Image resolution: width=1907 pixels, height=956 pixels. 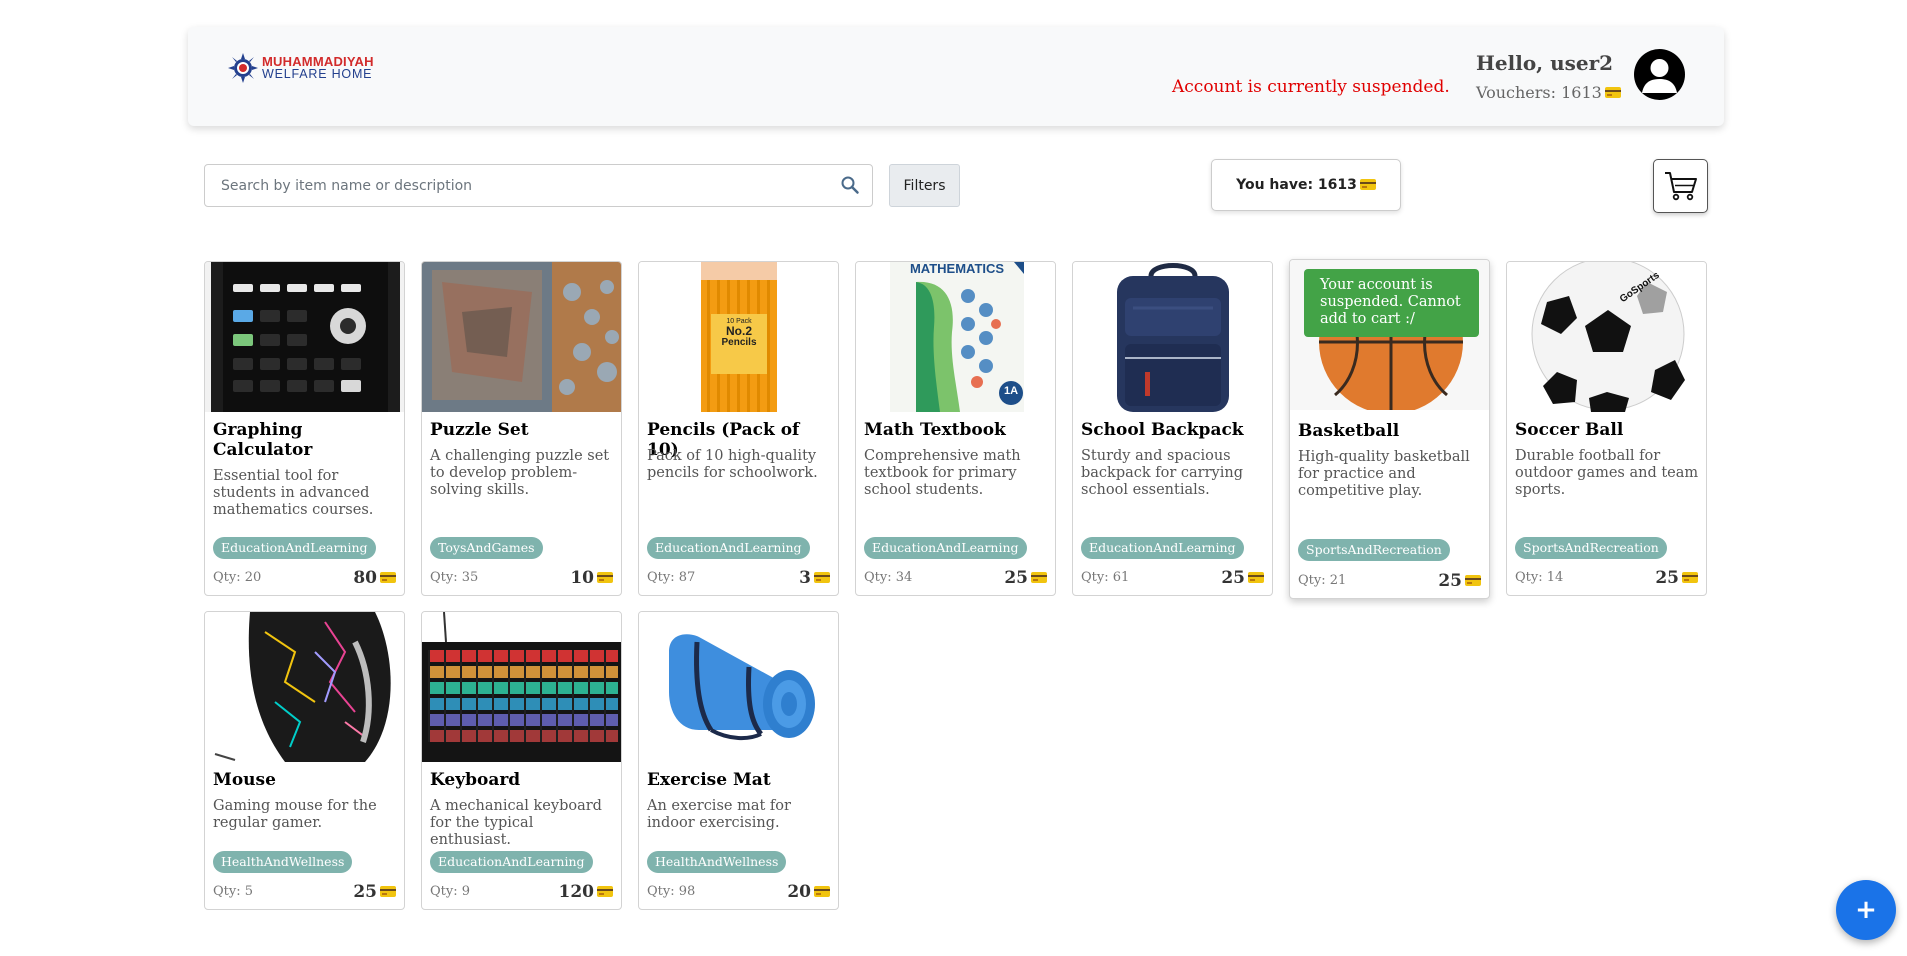 I want to click on category-tag: ToysAndGames, so click(x=486, y=548).